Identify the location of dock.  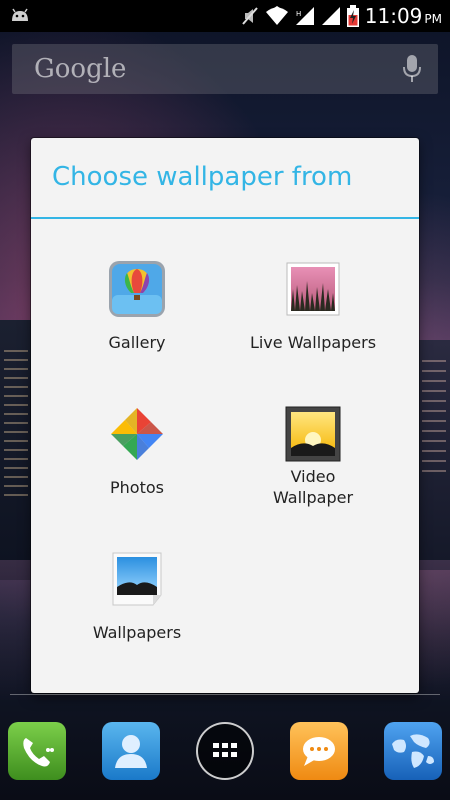
(225, 750).